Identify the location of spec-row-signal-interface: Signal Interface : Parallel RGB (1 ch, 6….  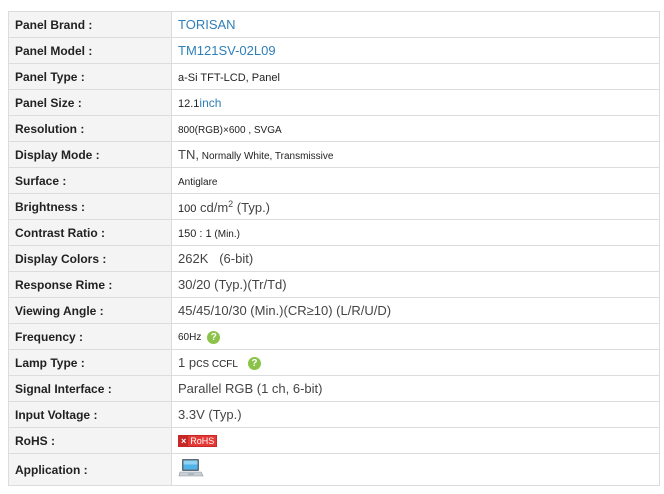
(334, 388).